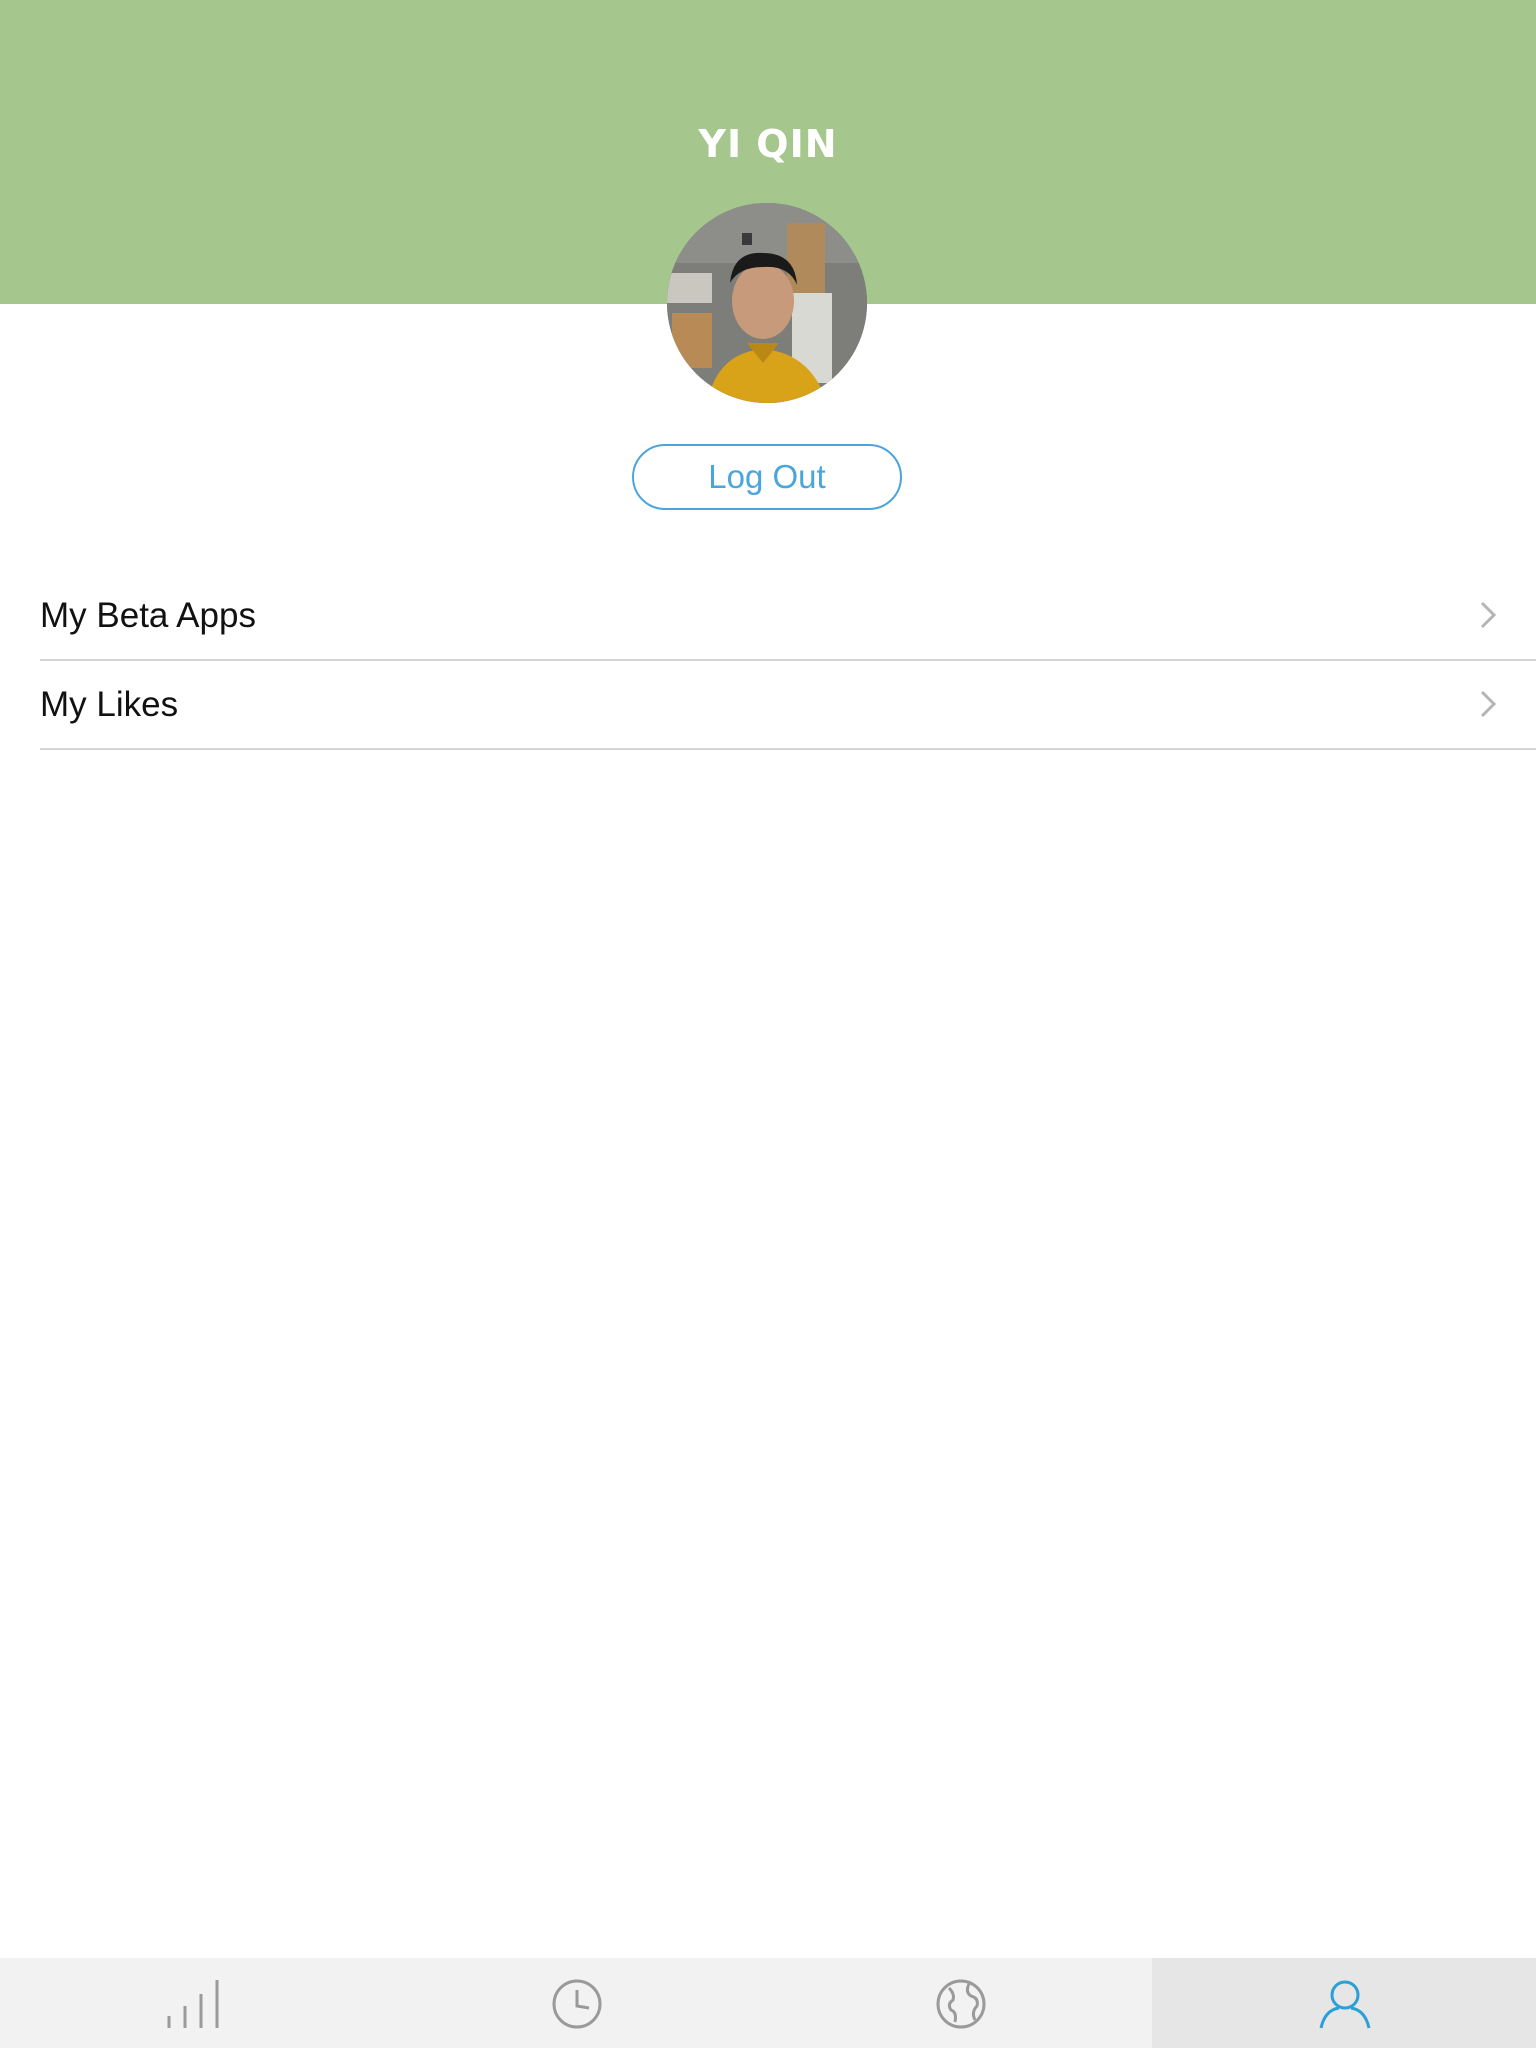 The height and width of the screenshot is (2048, 1536). What do you see at coordinates (109, 704) in the screenshot?
I see `menu-item-label: My Likes` at bounding box center [109, 704].